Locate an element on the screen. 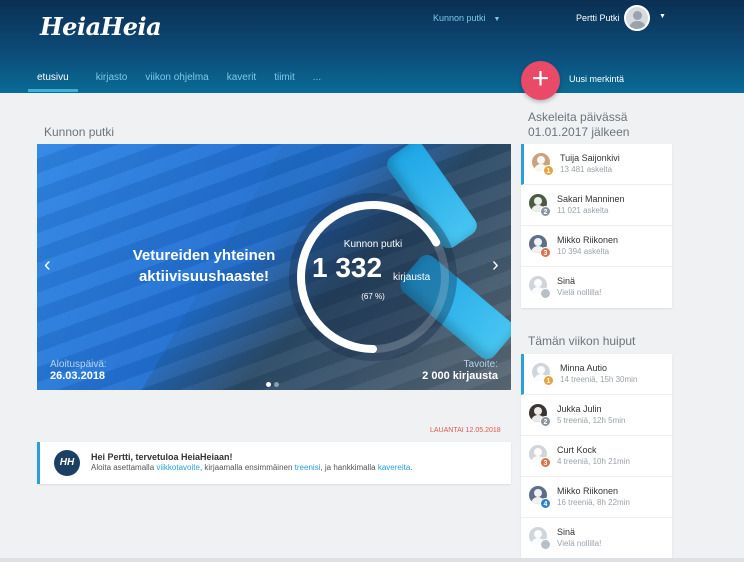  heiaheia-logo-icon: HH is located at coordinates (67, 463).